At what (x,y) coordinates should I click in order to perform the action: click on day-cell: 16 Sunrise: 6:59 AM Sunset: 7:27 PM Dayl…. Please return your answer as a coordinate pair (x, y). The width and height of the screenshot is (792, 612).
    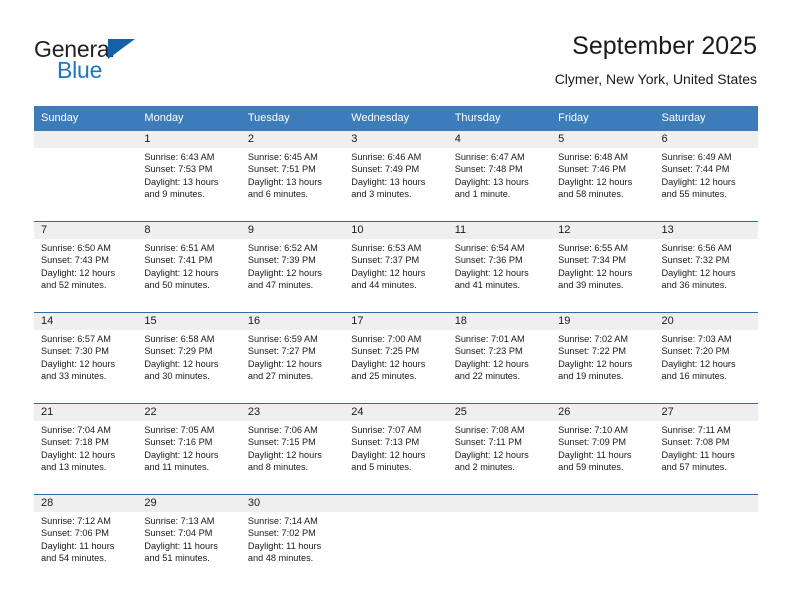
    Looking at the image, I should click on (292, 358).